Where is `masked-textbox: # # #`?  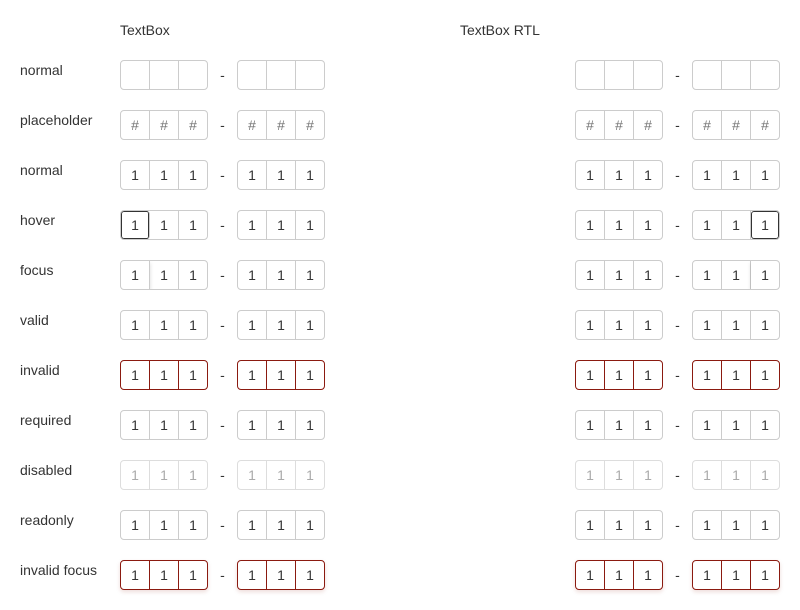 masked-textbox: # # # is located at coordinates (164, 125).